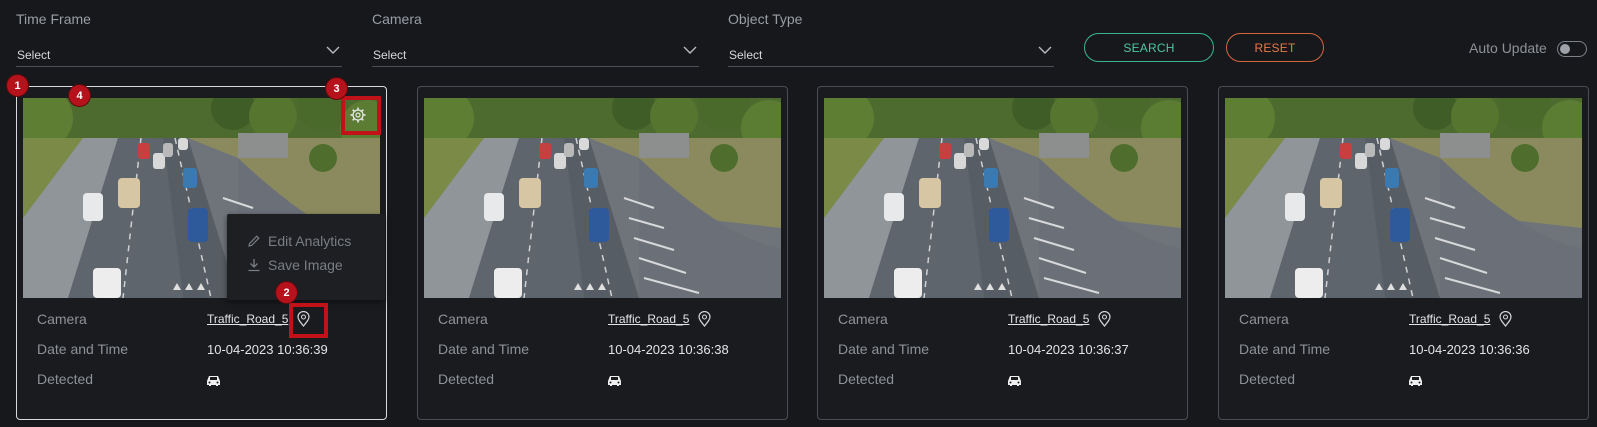 The height and width of the screenshot is (427, 1597). What do you see at coordinates (305, 265) in the screenshot?
I see `save-image-label: Save Image` at bounding box center [305, 265].